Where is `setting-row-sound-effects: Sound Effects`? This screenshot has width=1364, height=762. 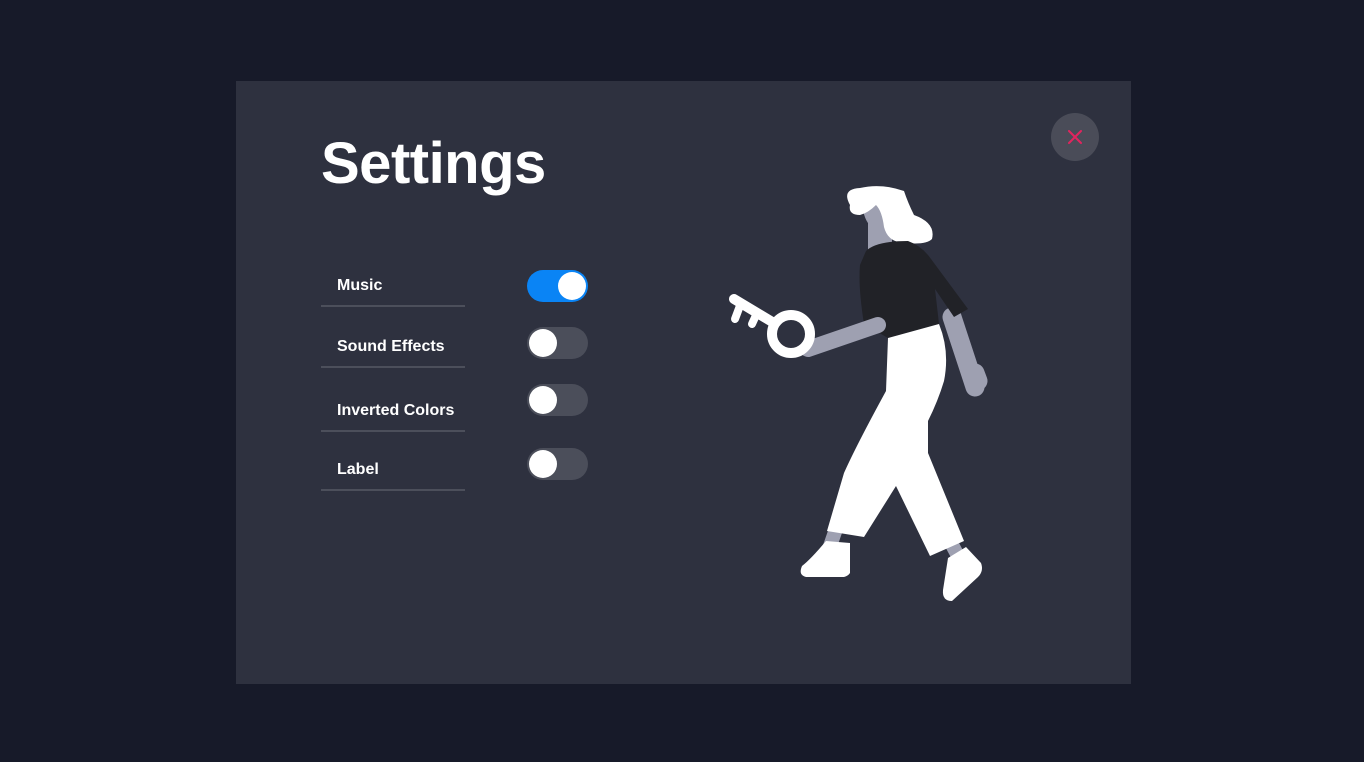 setting-row-sound-effects: Sound Effects is located at coordinates (455, 347).